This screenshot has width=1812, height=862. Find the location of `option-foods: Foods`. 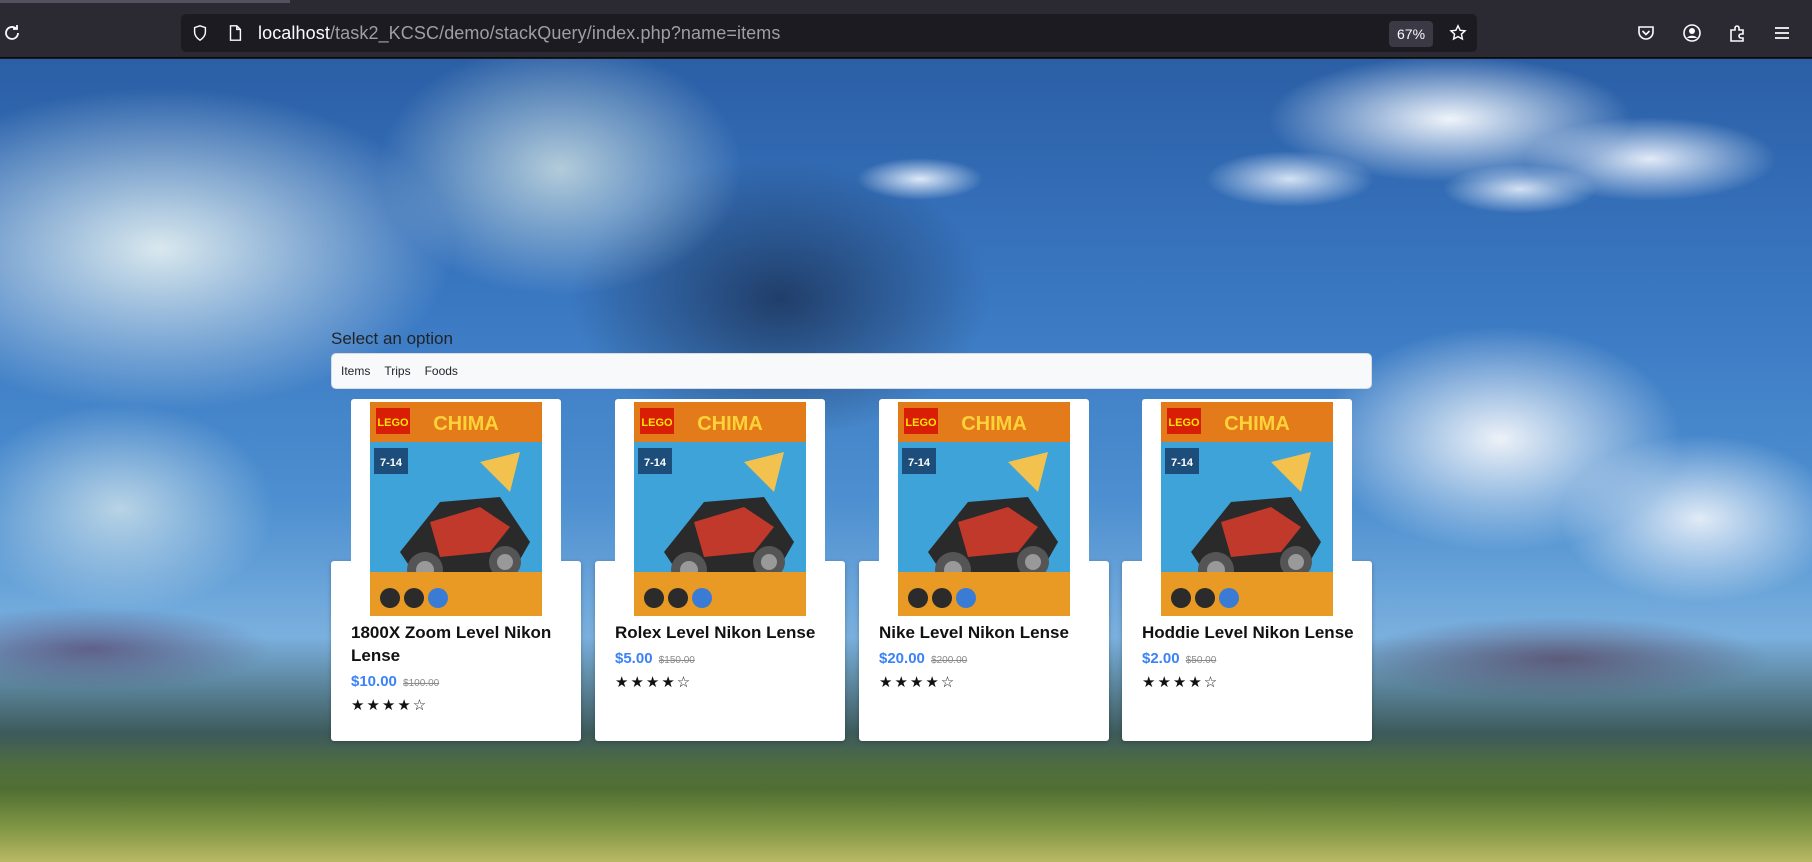

option-foods: Foods is located at coordinates (441, 371).